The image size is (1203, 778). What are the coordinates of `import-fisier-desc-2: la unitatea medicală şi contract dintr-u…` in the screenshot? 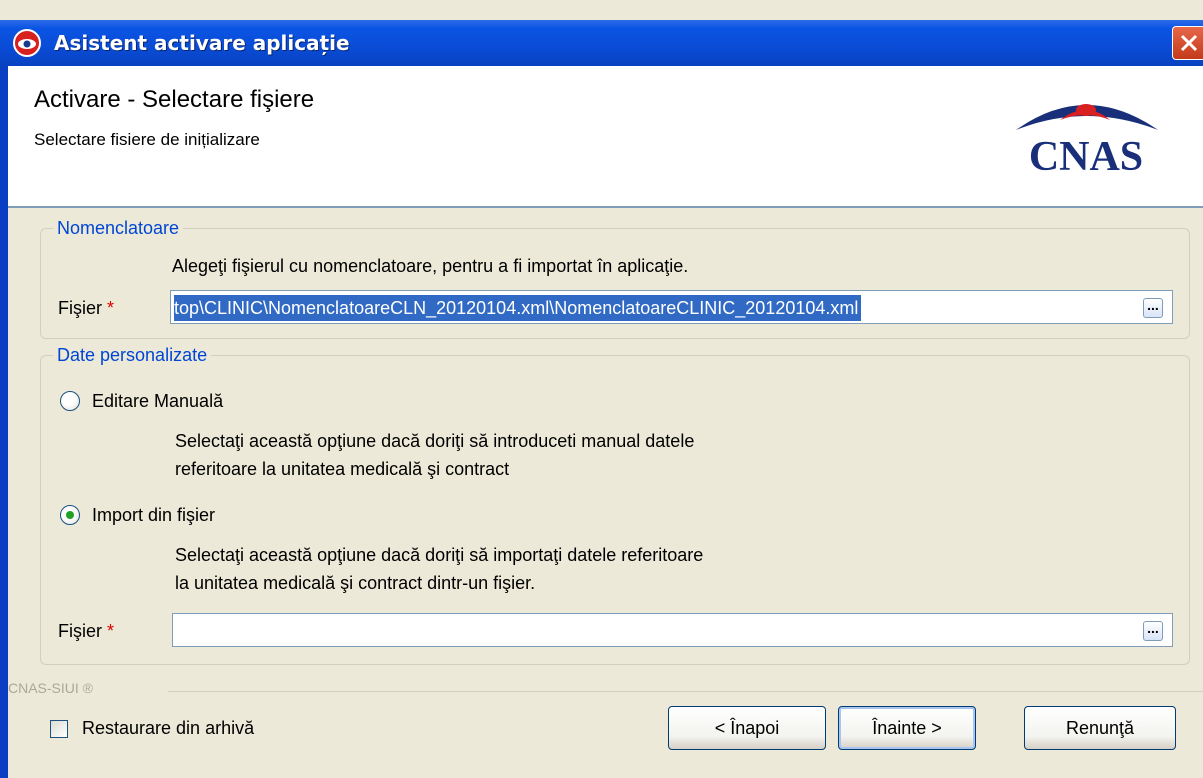 It's located at (355, 583).